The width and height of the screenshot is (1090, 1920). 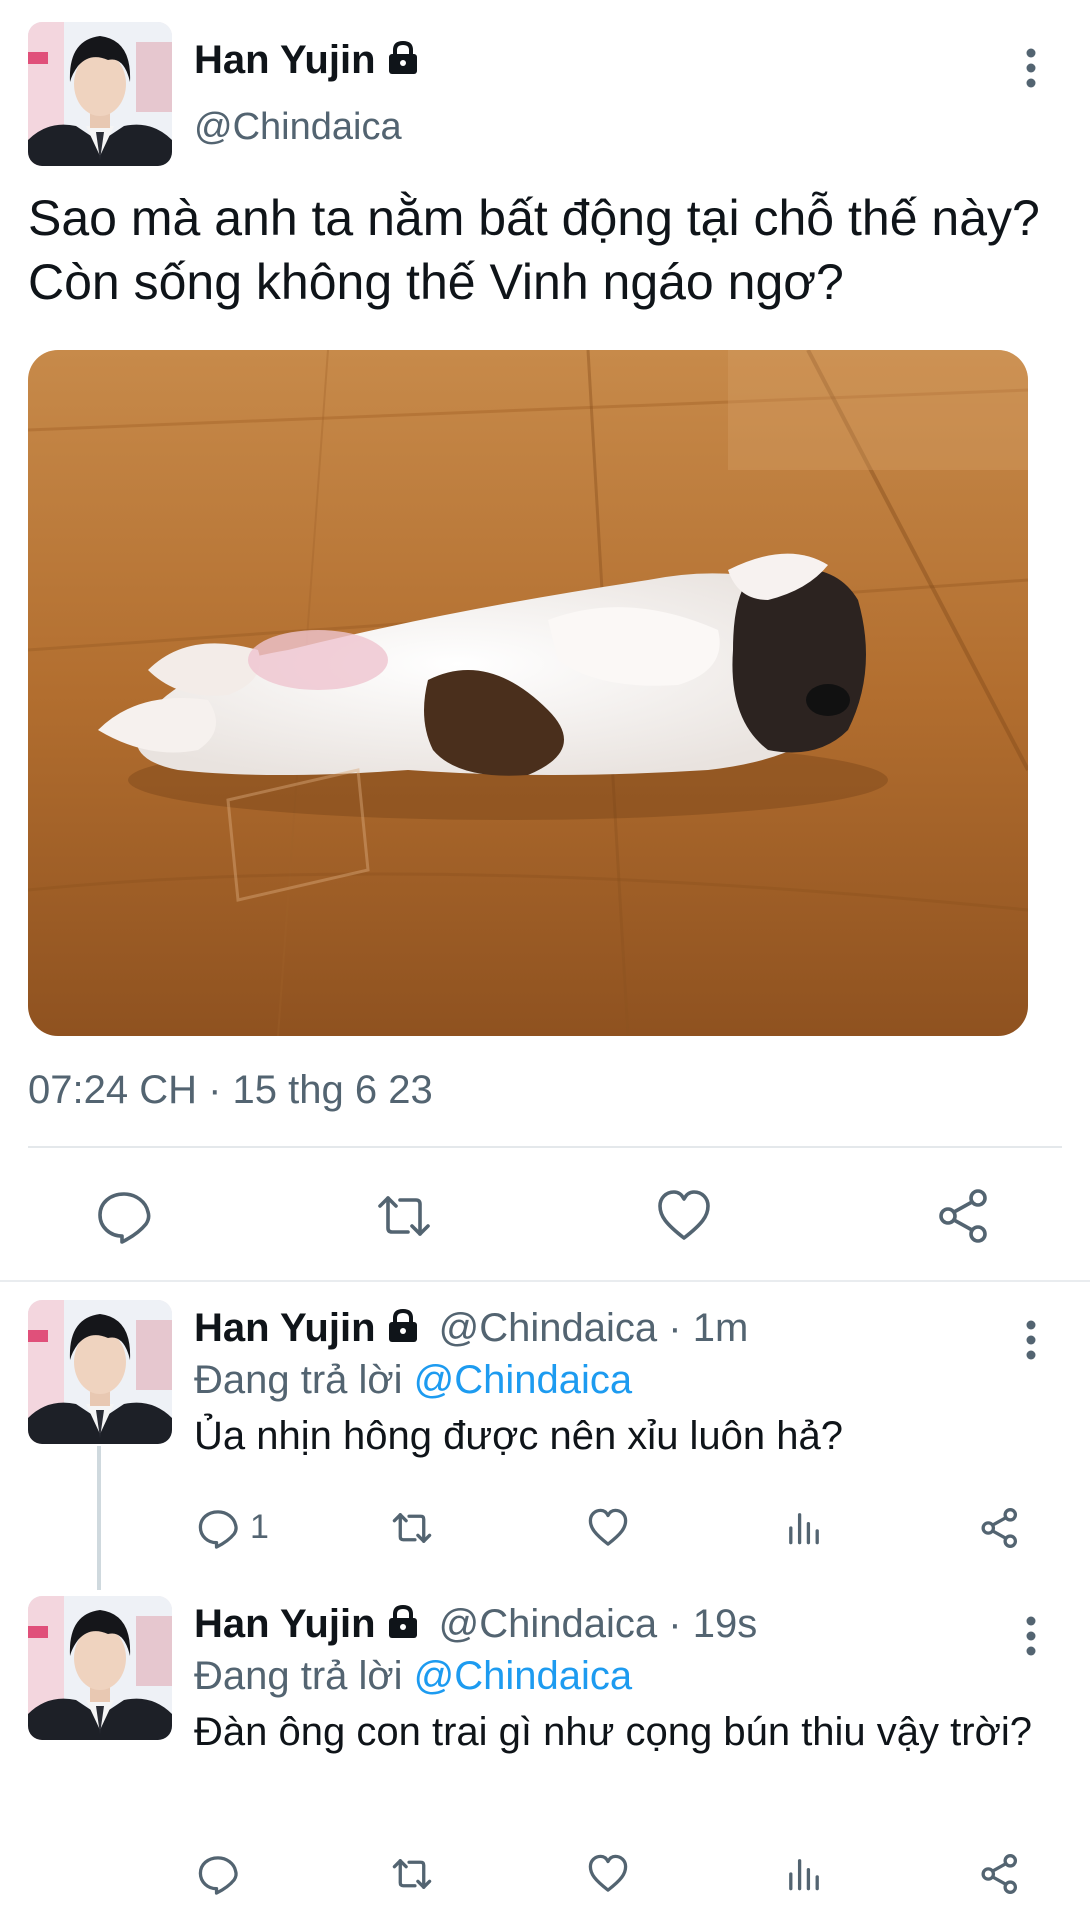 What do you see at coordinates (721, 1328) in the screenshot?
I see `reply-time: 1m` at bounding box center [721, 1328].